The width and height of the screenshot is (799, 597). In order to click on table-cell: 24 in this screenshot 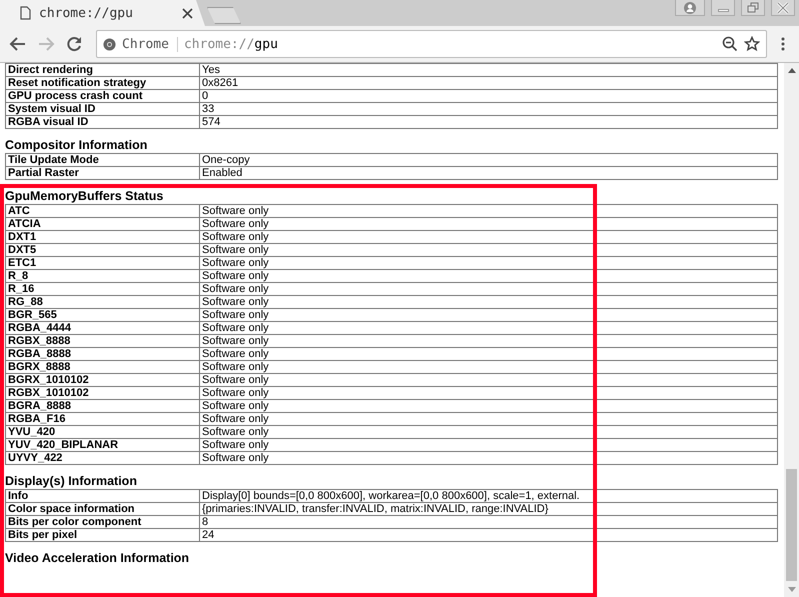, I will do `click(489, 535)`.